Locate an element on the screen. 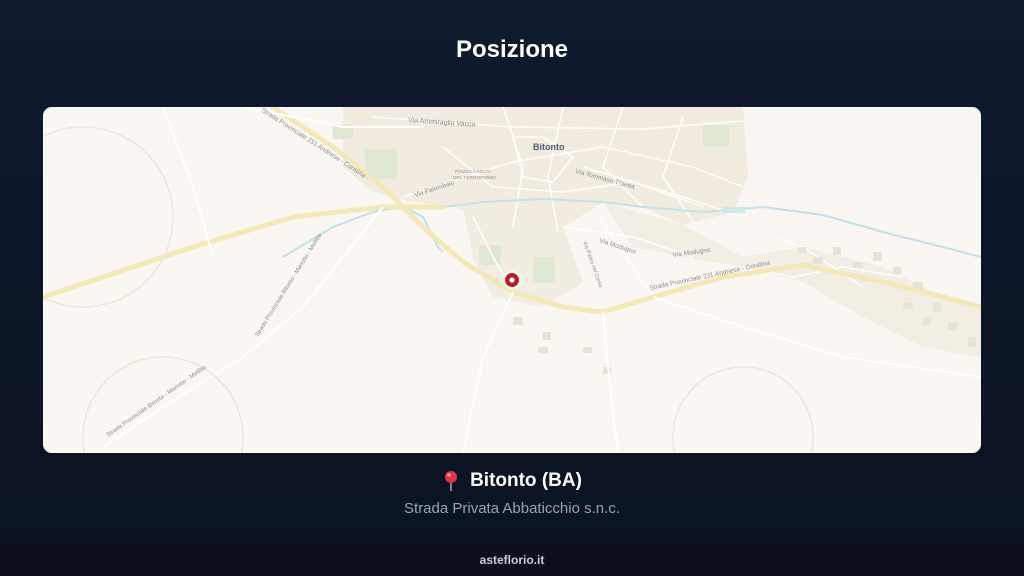  city-name: Bitonto (BA) is located at coordinates (526, 480).